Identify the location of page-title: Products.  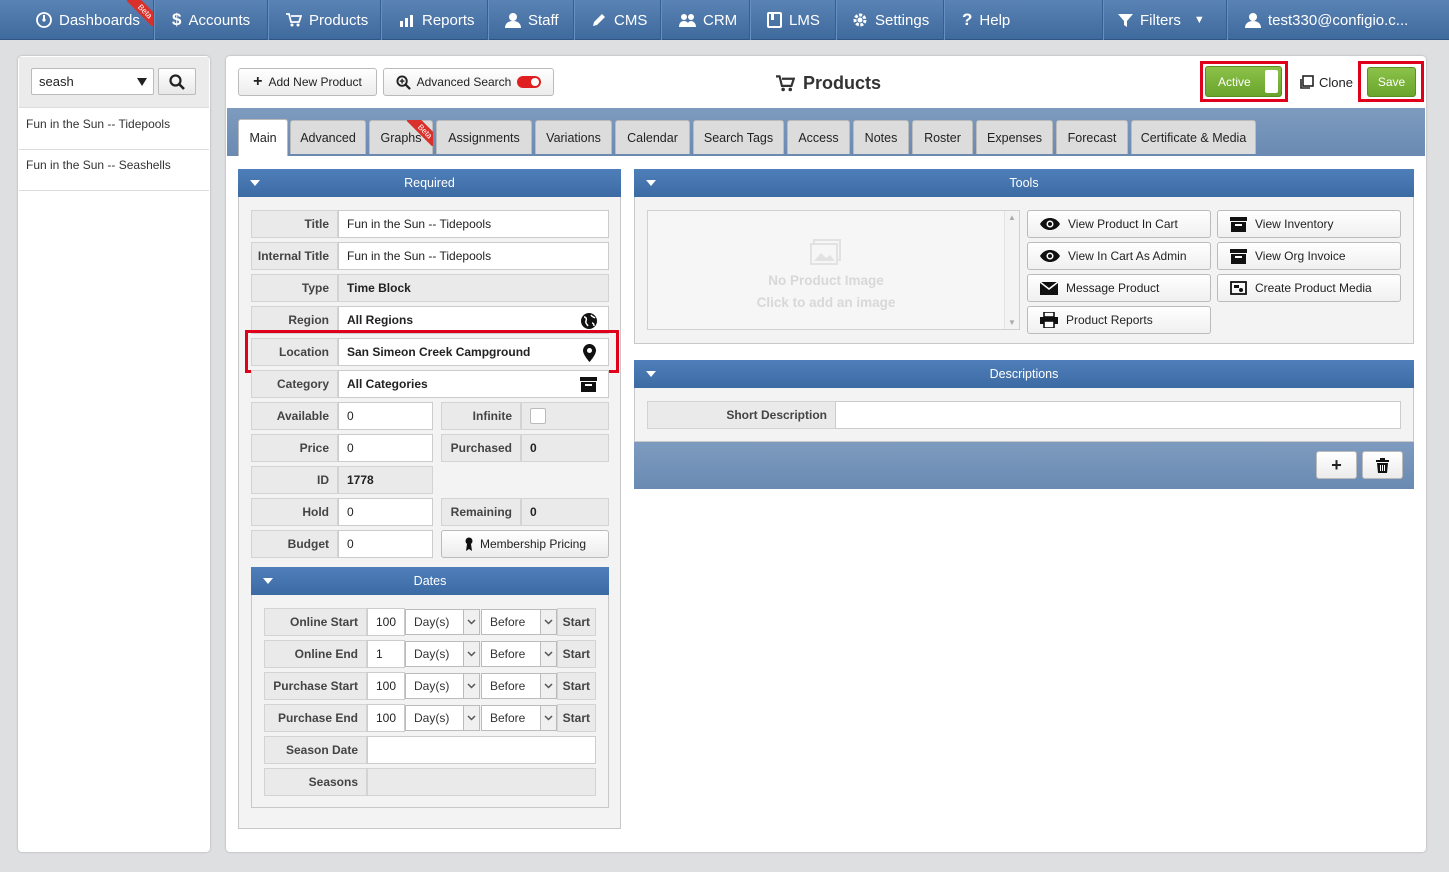
(828, 83).